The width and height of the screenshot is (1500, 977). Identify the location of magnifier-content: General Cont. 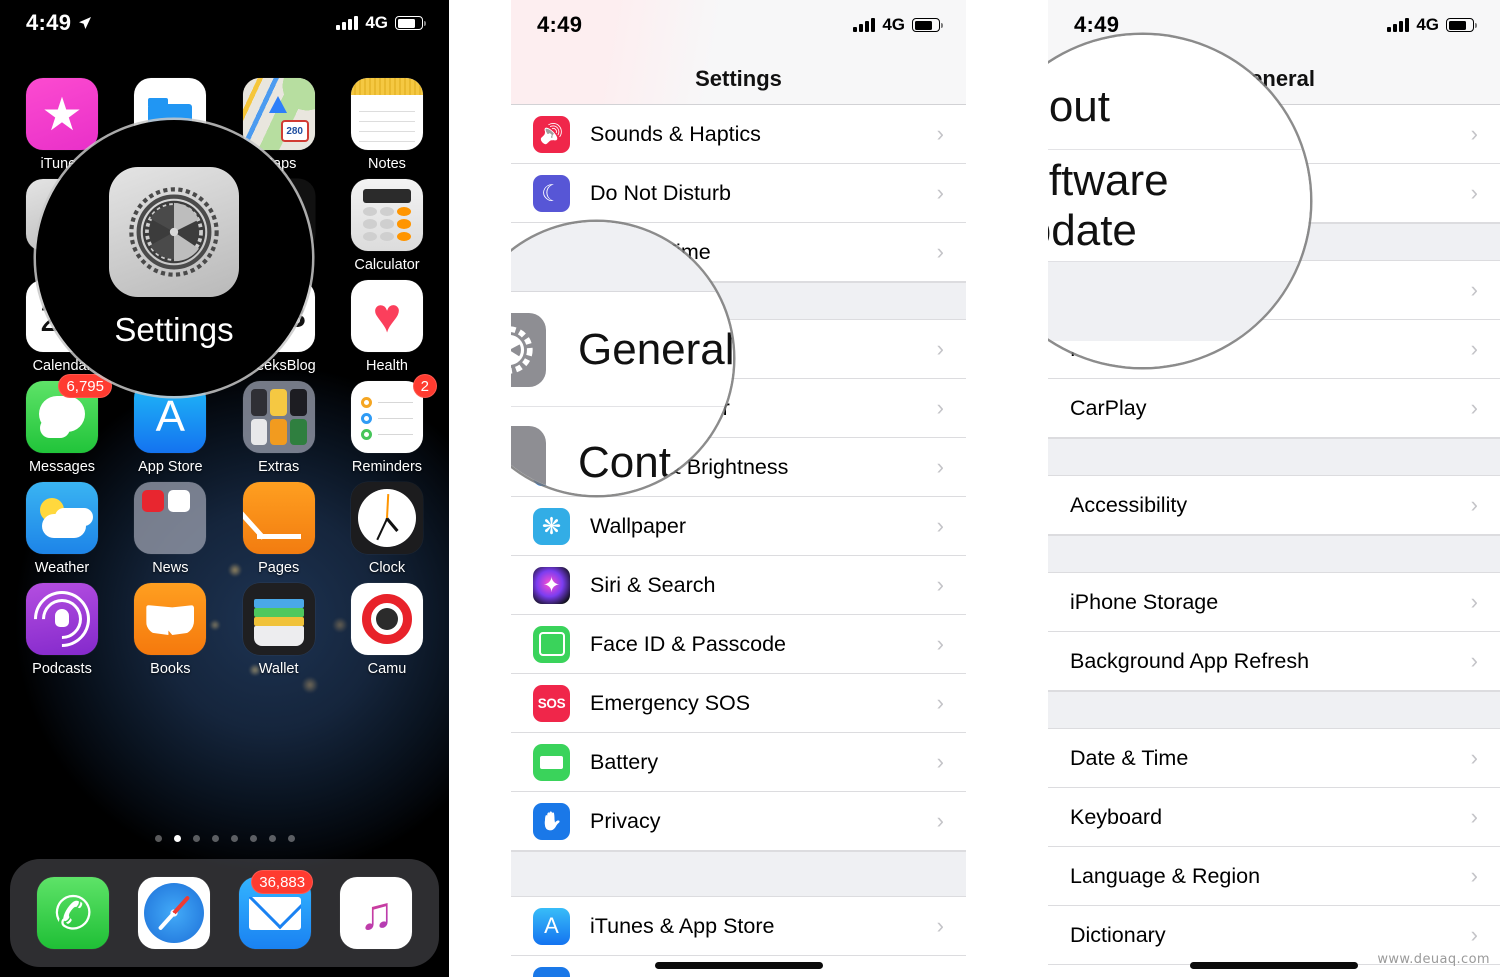
(622, 358).